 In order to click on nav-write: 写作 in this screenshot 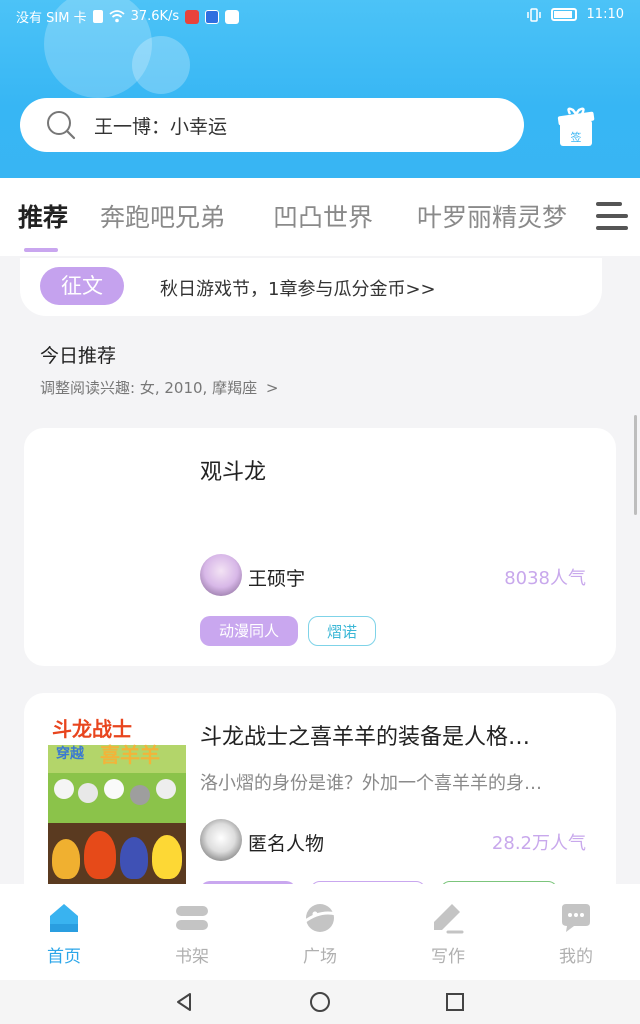, I will do `click(448, 932)`.